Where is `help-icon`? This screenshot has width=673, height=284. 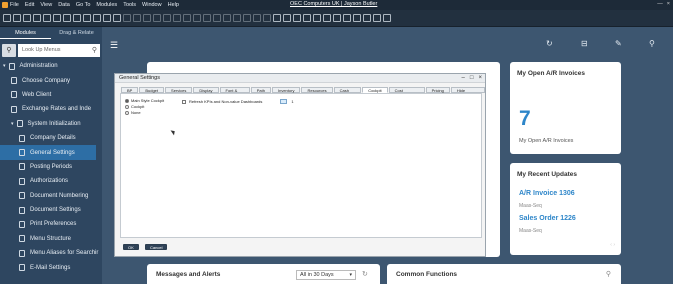
help-icon is located at coordinates (327, 18).